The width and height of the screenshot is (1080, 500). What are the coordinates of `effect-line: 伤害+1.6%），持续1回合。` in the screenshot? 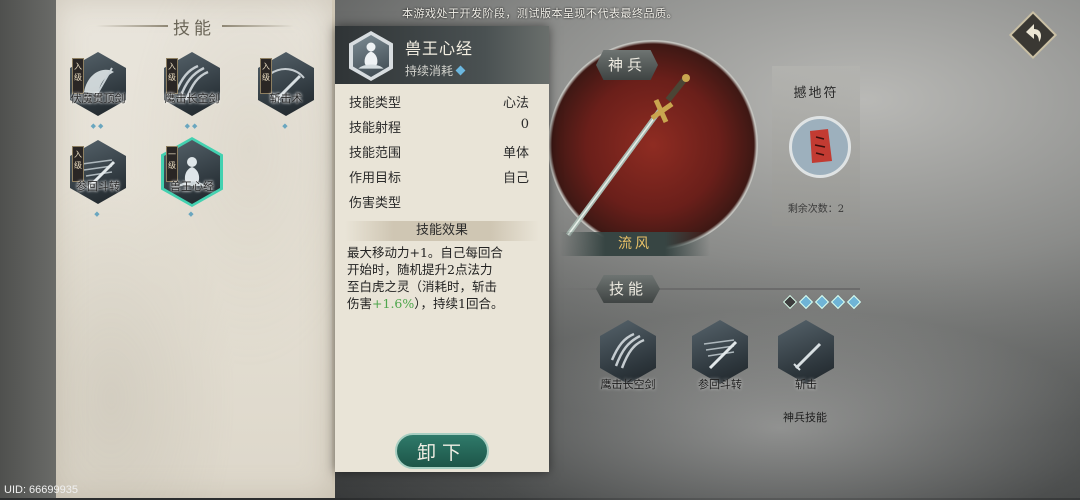 It's located at (444, 303).